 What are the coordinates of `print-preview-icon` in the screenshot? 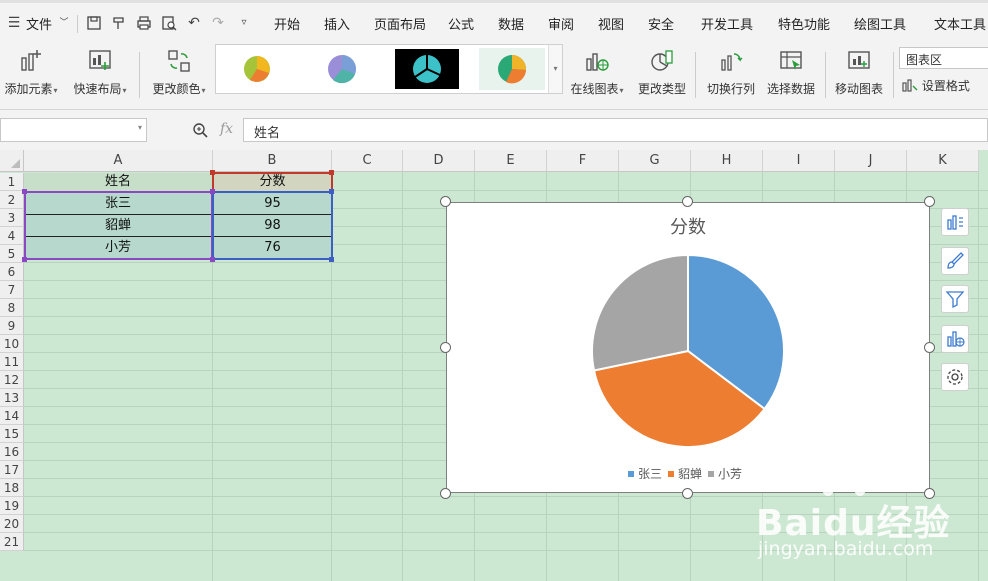 It's located at (169, 23).